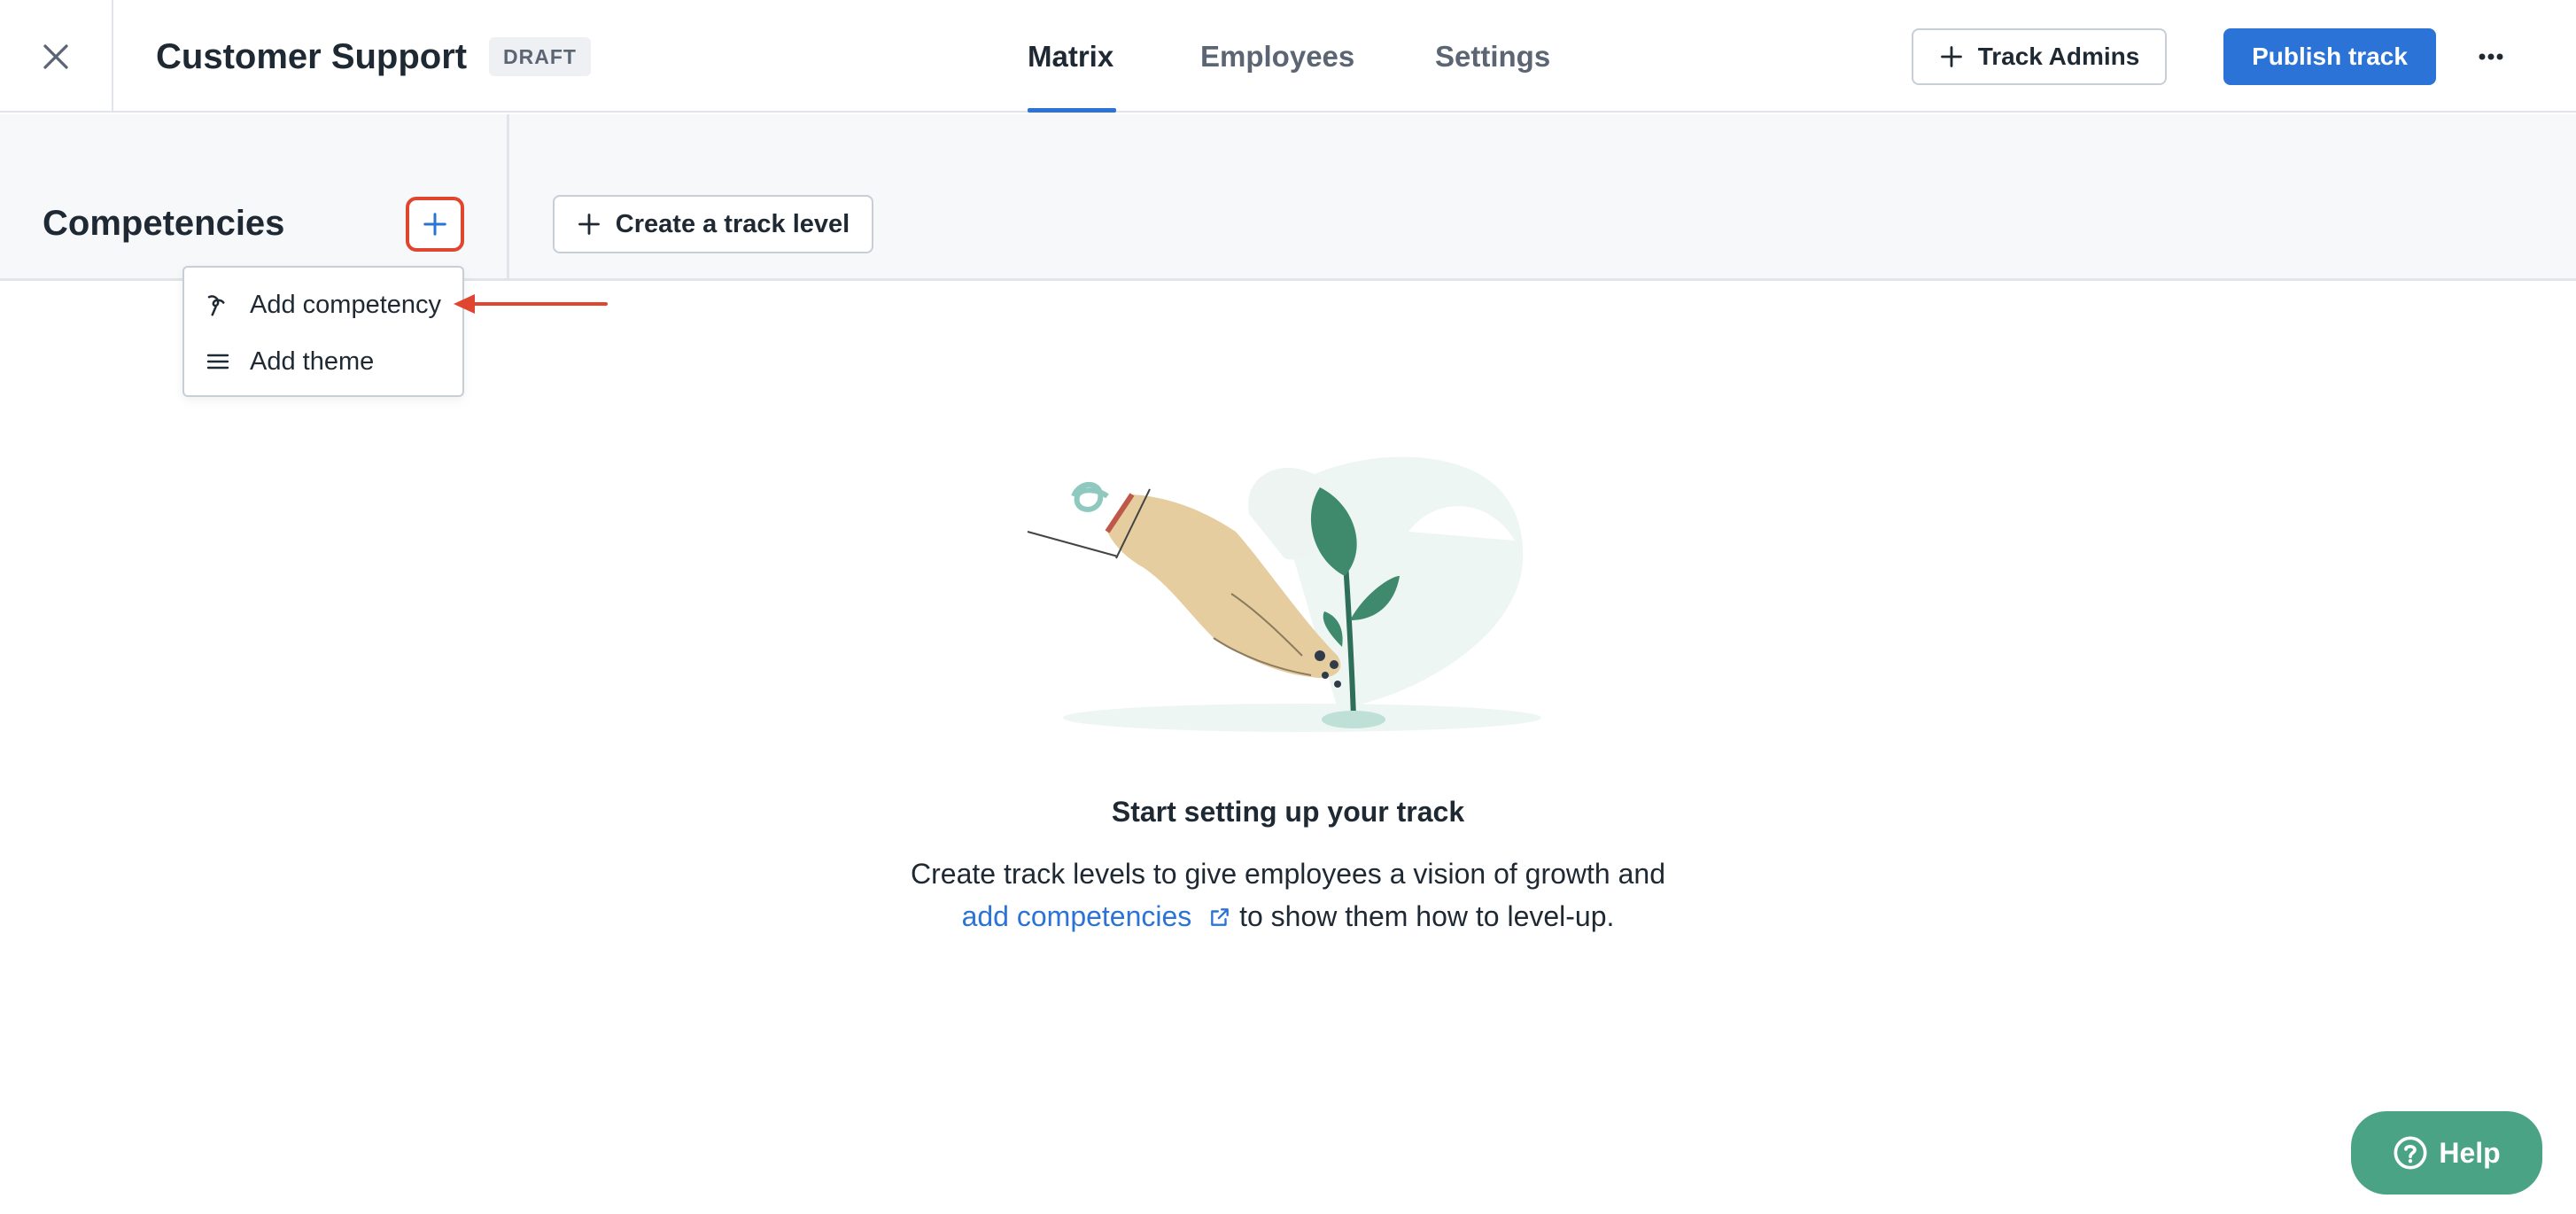 This screenshot has height=1214, width=2576. I want to click on add-competencies-link-label: add competencies, so click(1076, 916).